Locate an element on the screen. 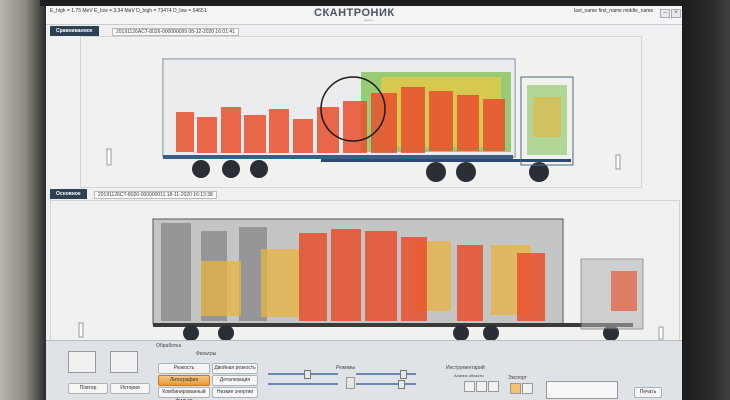 The image size is (730, 400). mode-slider-3-knob is located at coordinates (403, 374).